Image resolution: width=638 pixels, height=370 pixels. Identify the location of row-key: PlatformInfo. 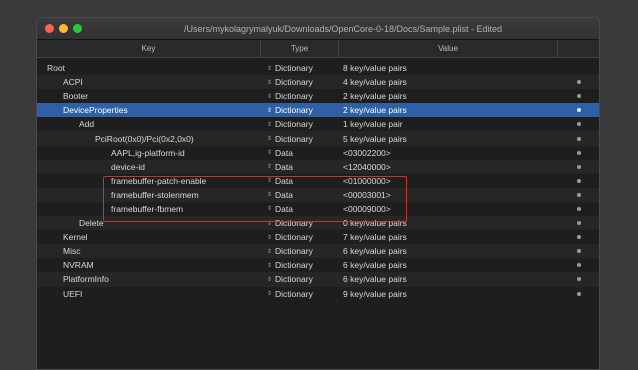
(149, 279).